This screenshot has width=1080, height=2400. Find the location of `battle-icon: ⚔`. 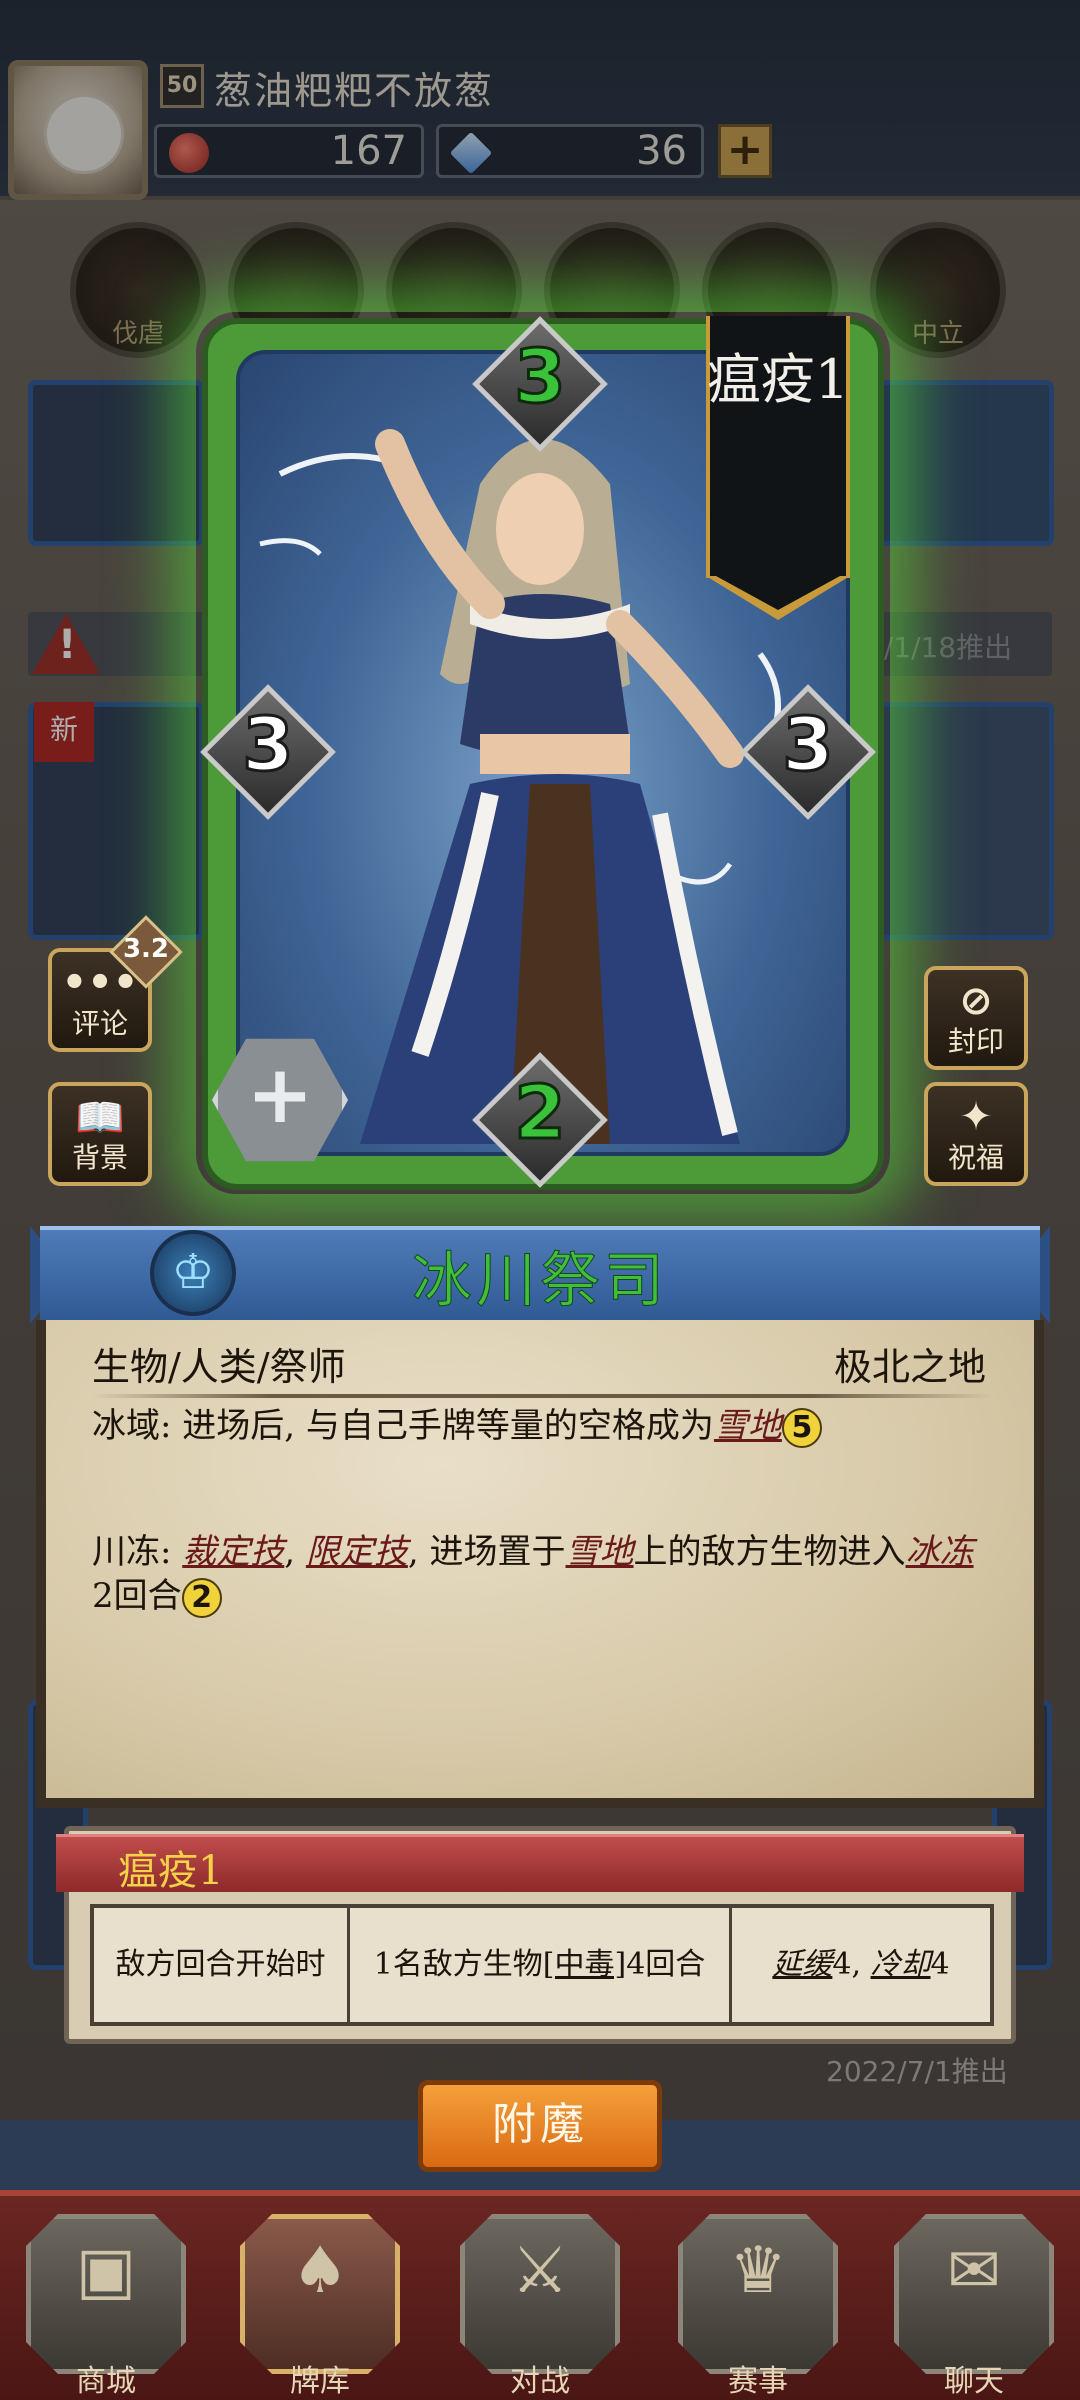

battle-icon: ⚔ is located at coordinates (540, 2271).